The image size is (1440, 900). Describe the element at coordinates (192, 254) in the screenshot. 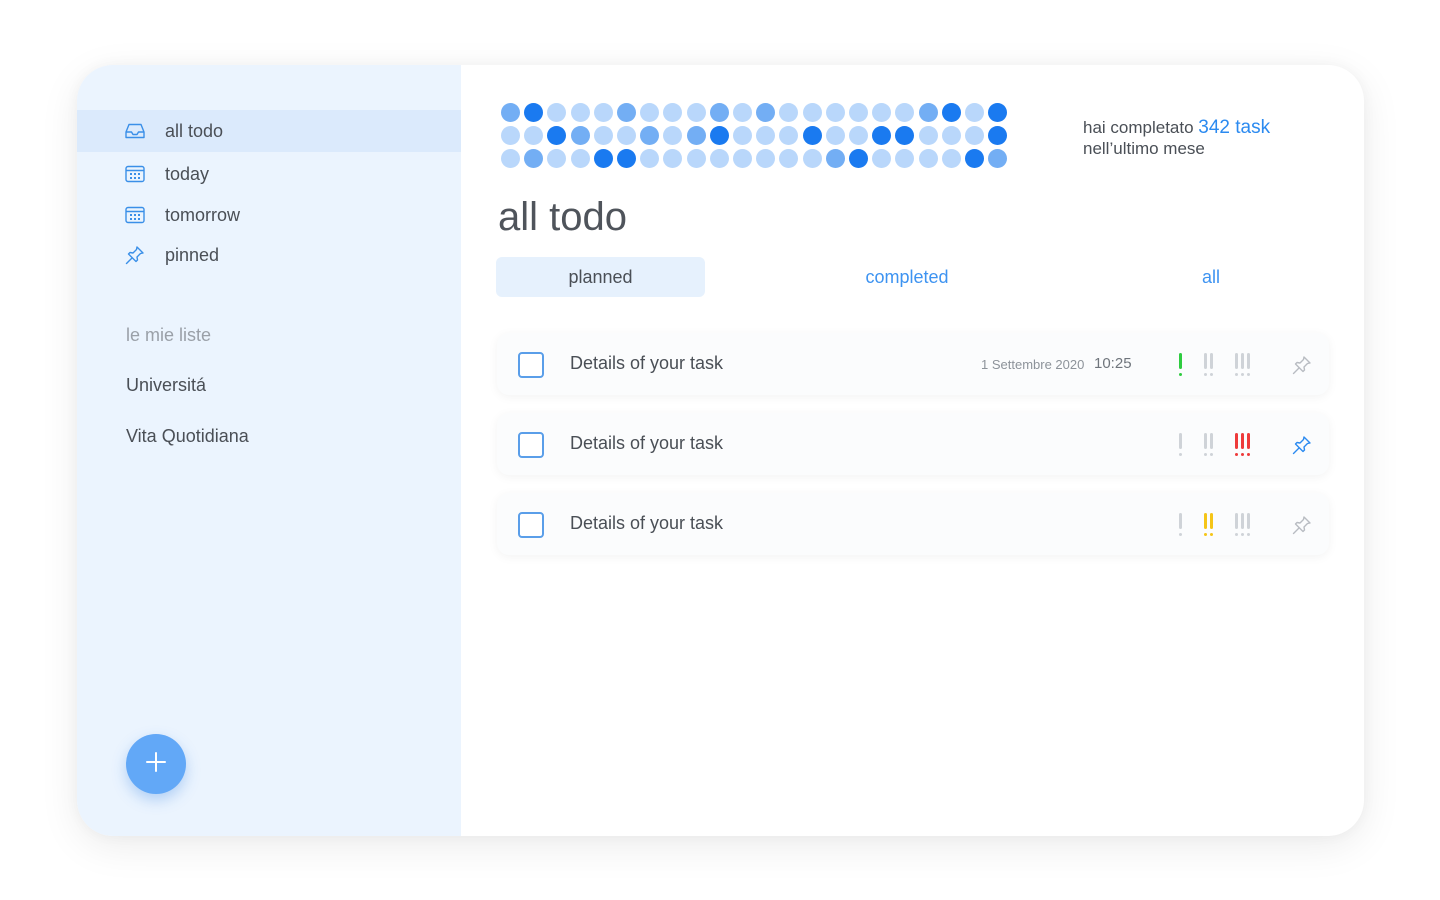

I see `nav-item-label: pinned` at that location.